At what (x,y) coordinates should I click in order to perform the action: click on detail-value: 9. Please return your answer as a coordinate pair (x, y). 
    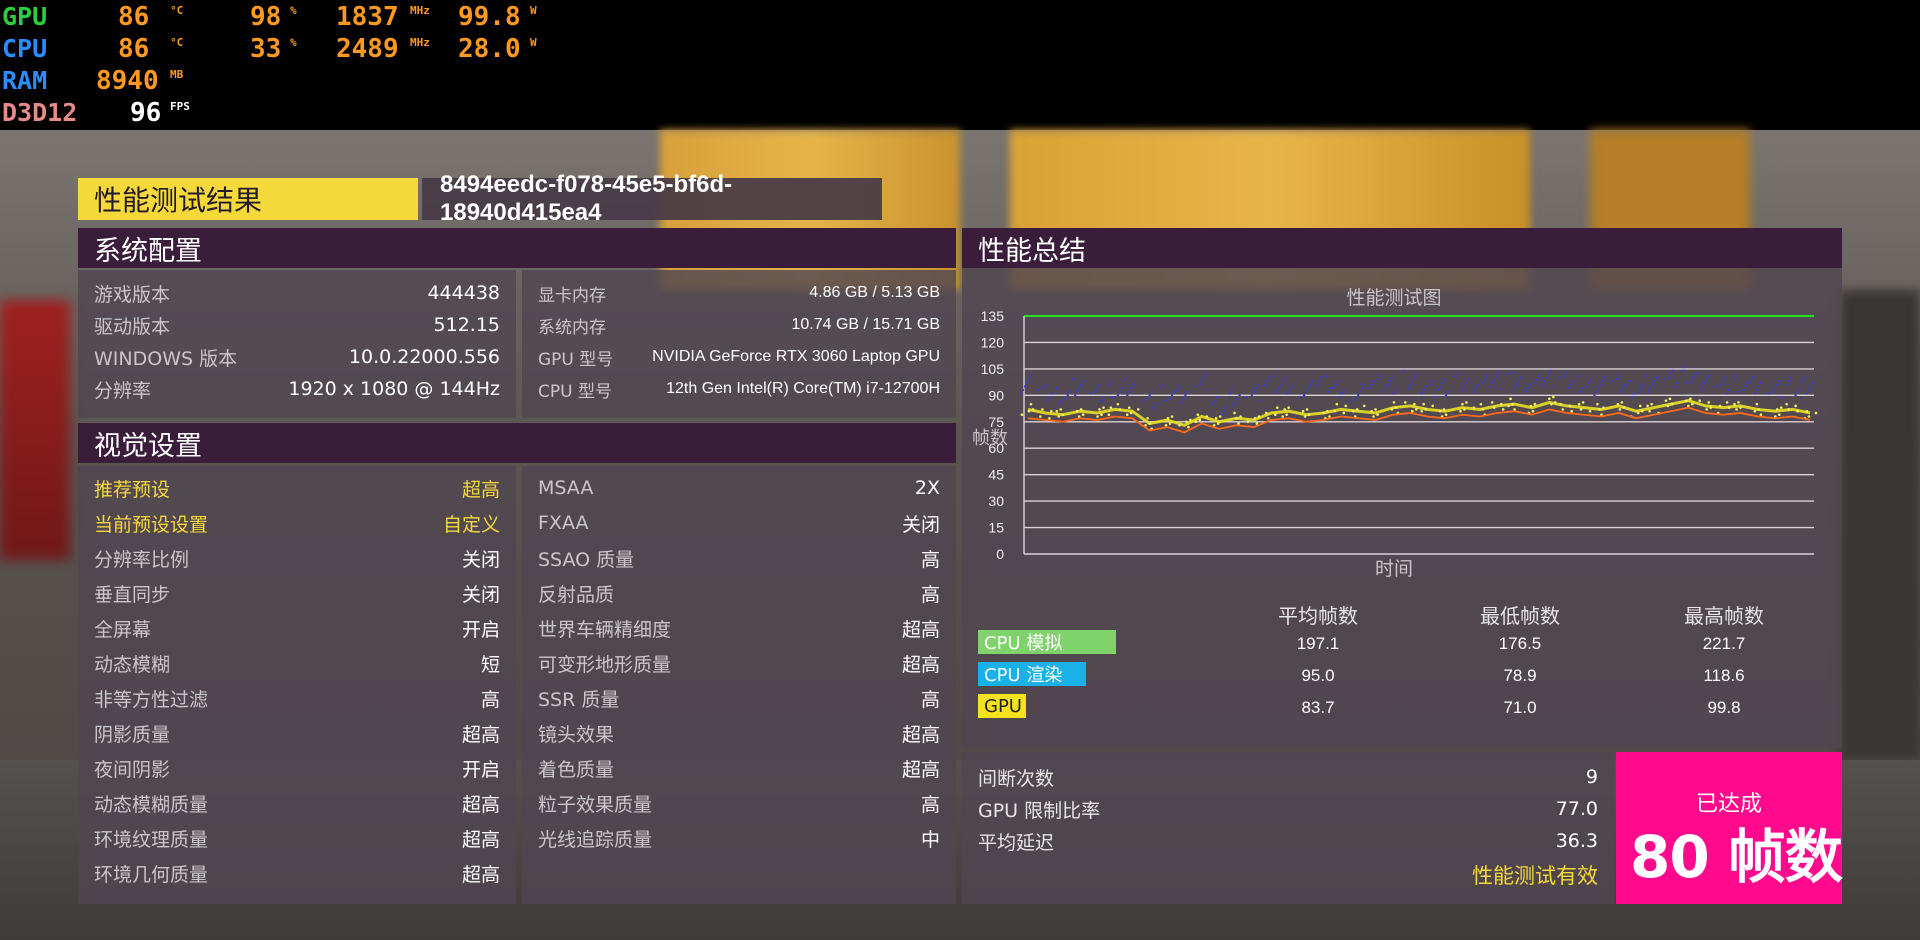
    Looking at the image, I should click on (1591, 777).